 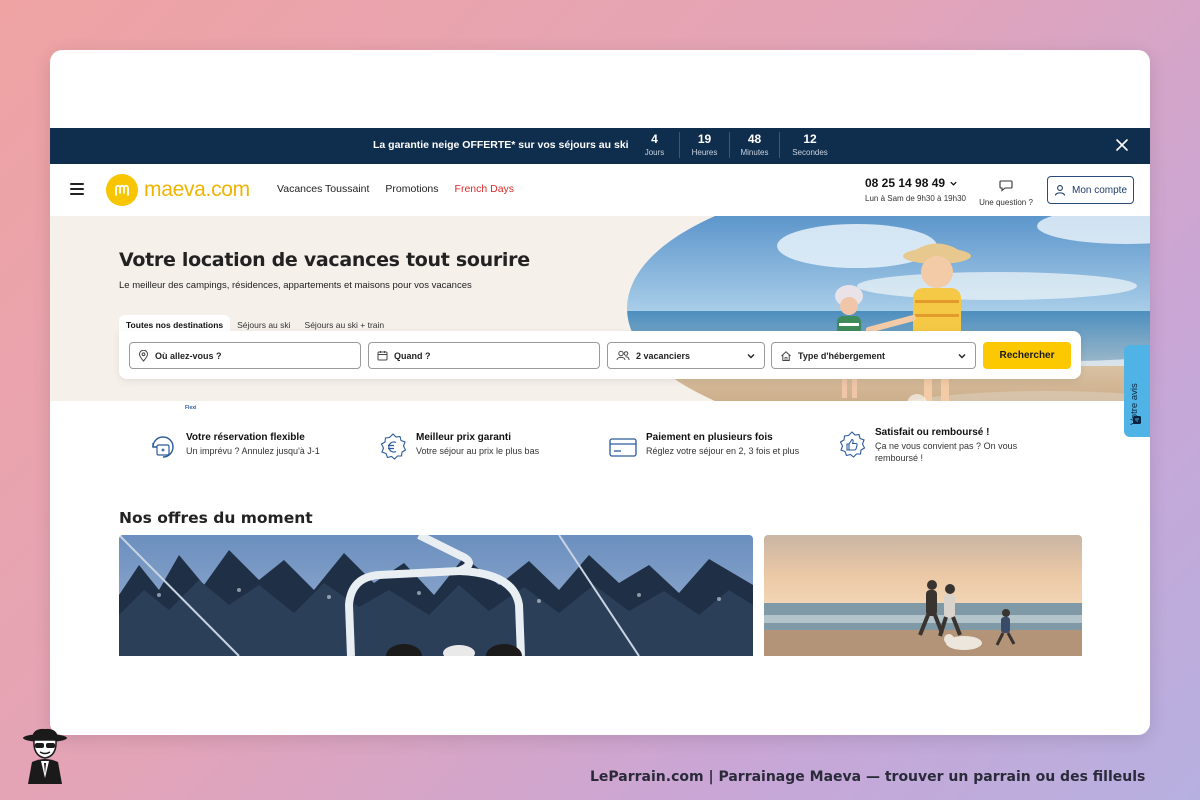 I want to click on accommodation-type-placeholder: Type d'hébergement, so click(x=841, y=355).